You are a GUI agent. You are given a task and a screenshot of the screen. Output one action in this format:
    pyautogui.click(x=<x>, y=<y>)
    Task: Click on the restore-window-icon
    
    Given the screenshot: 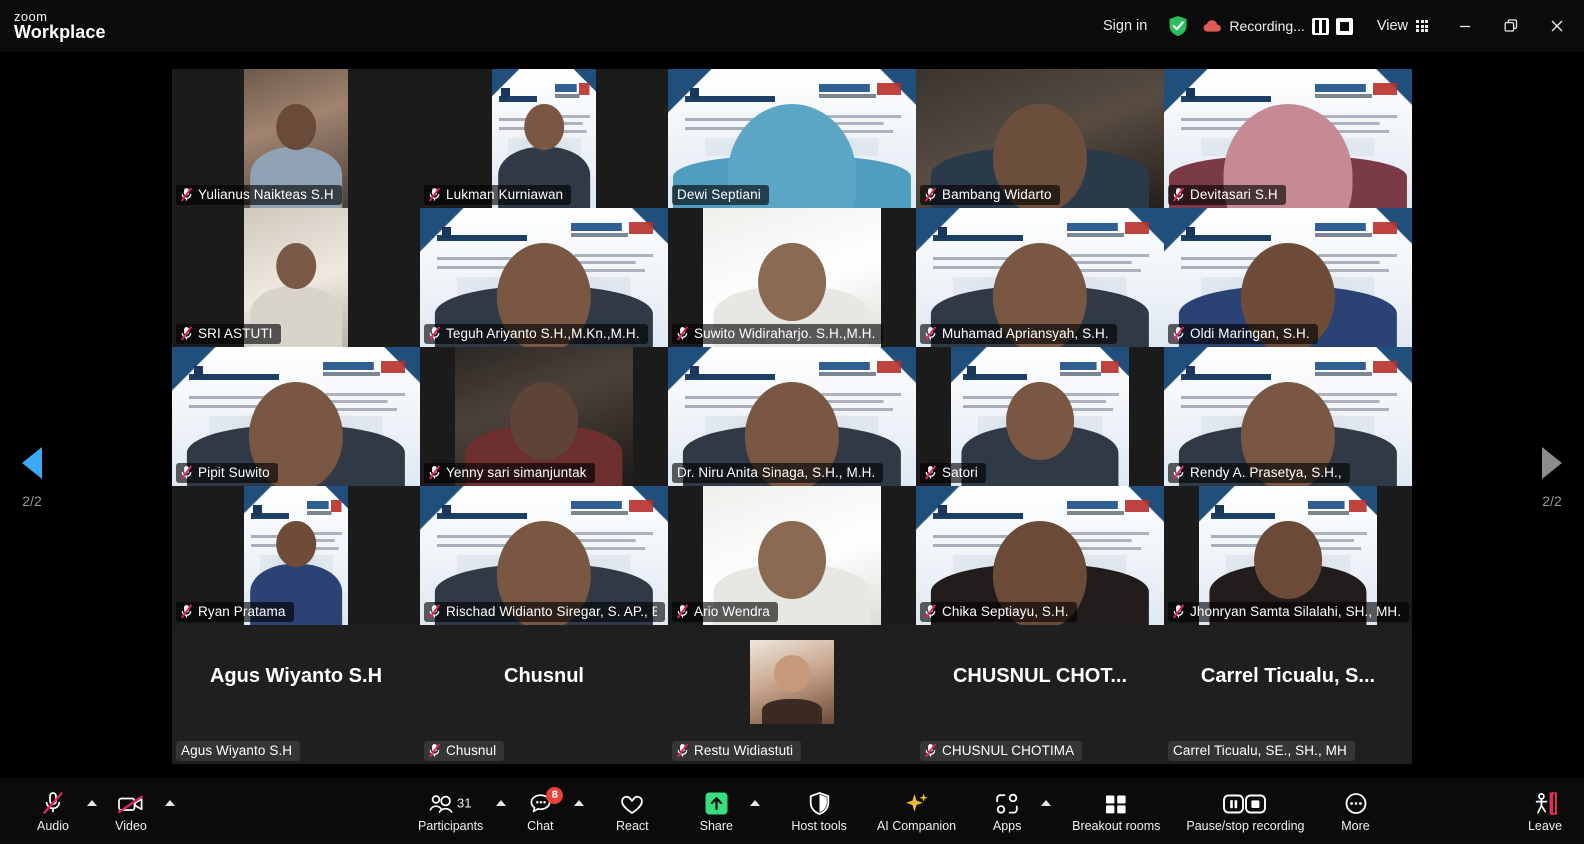 What is the action you would take?
    pyautogui.click(x=1511, y=26)
    